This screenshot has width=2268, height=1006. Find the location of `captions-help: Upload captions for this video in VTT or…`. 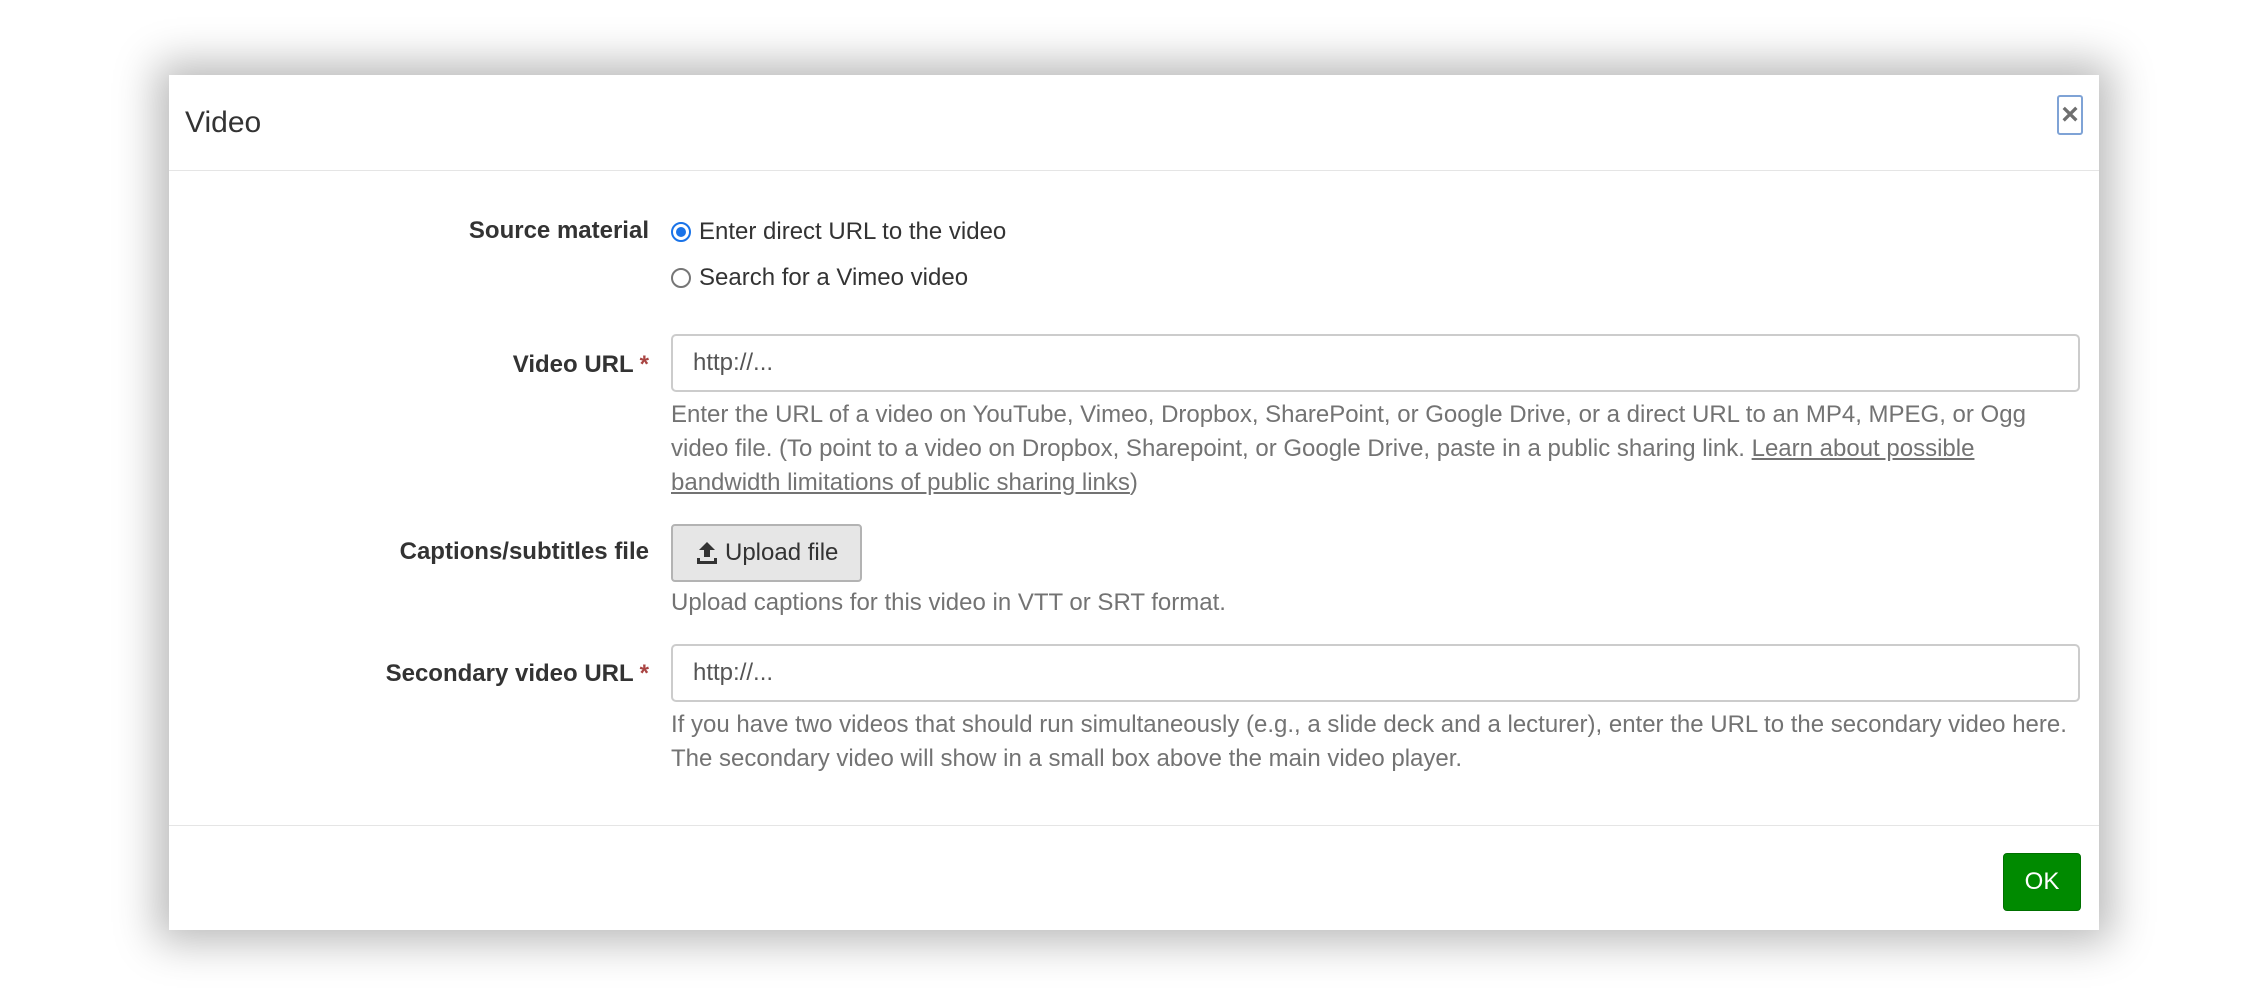

captions-help: Upload captions for this video in VTT or… is located at coordinates (948, 602).